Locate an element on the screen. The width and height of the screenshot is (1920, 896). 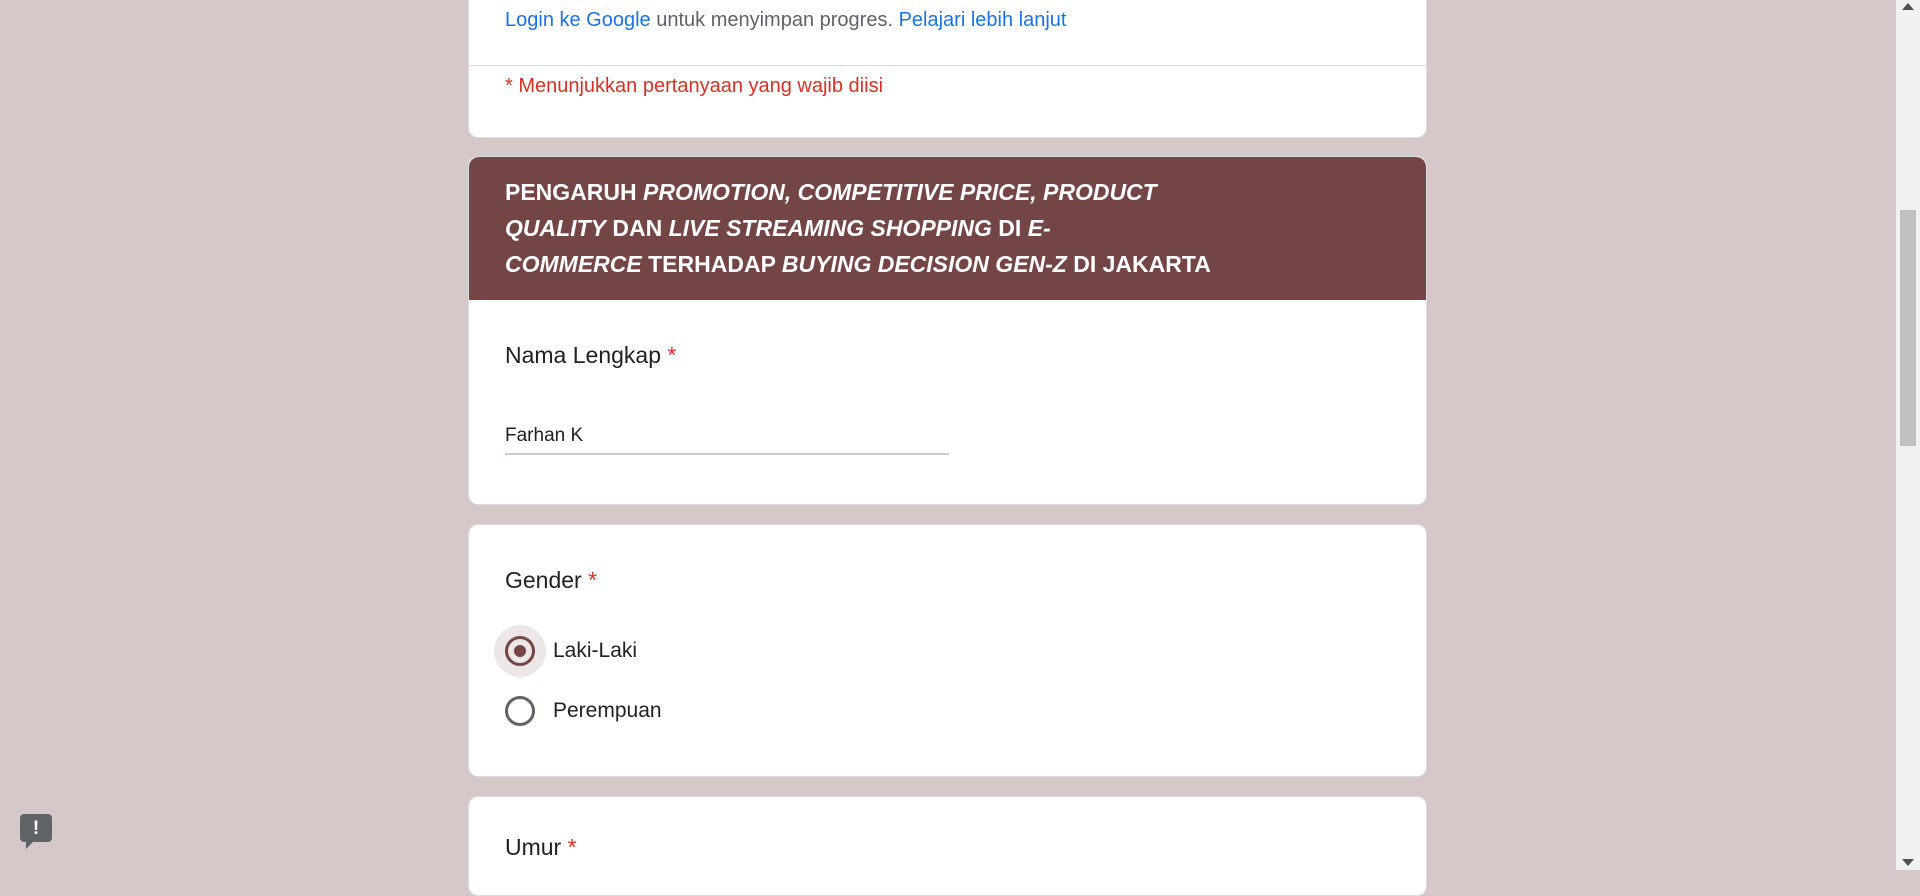
name-question-title: Nama Lengkap * is located at coordinates (590, 355).